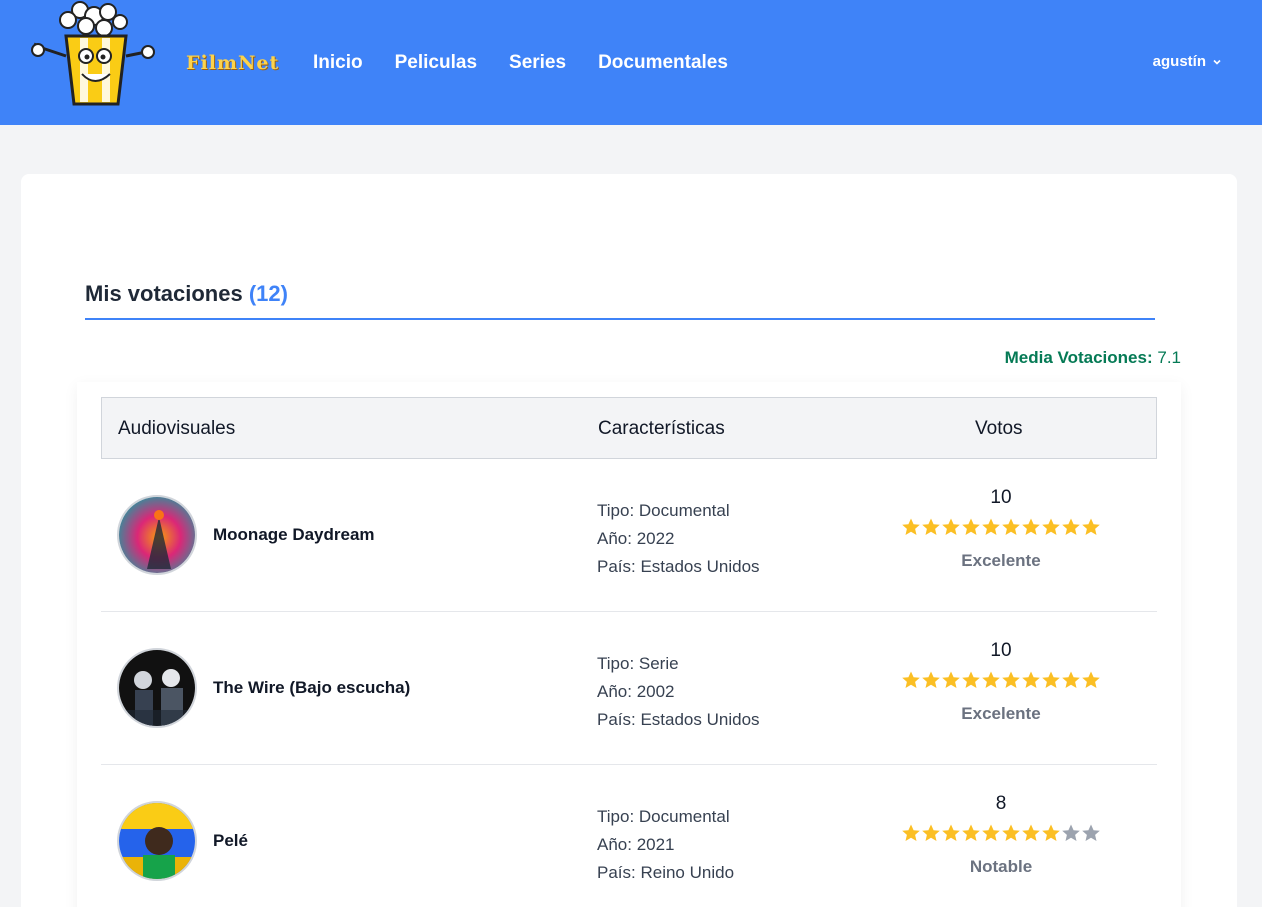 The image size is (1262, 907). Describe the element at coordinates (338, 63) in the screenshot. I see `nav-item-inicio: Inicio` at that location.